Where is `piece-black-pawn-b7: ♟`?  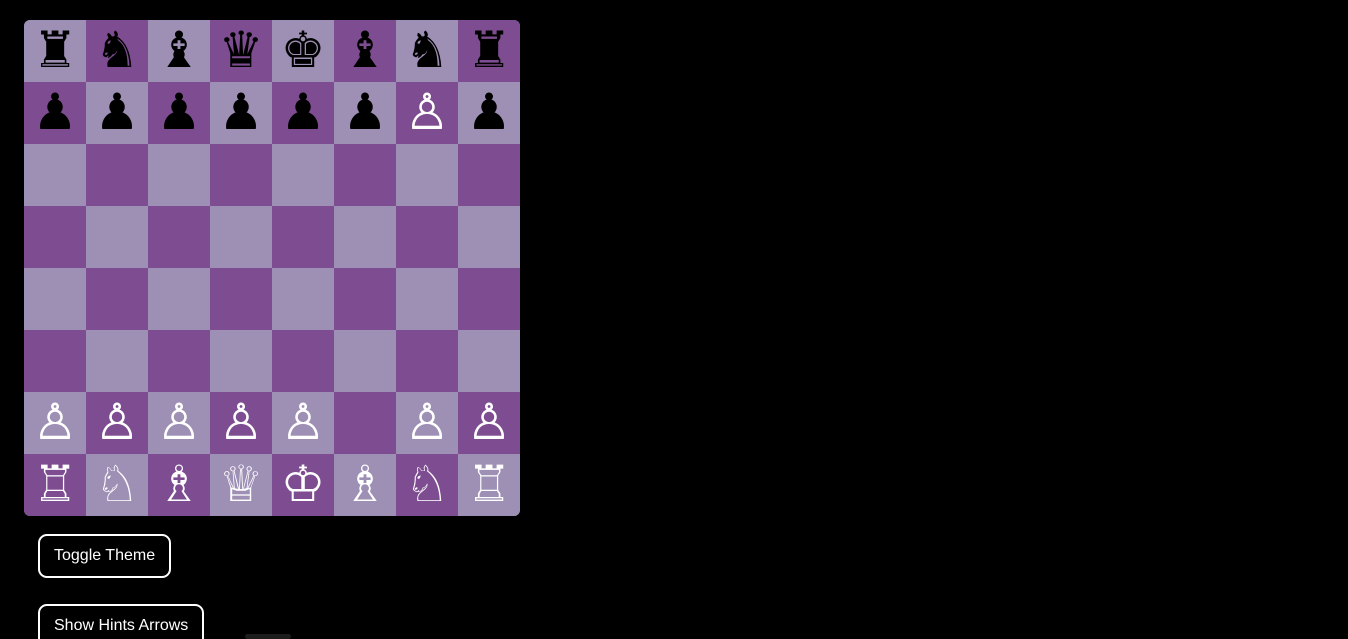
piece-black-pawn-b7: ♟ is located at coordinates (117, 112).